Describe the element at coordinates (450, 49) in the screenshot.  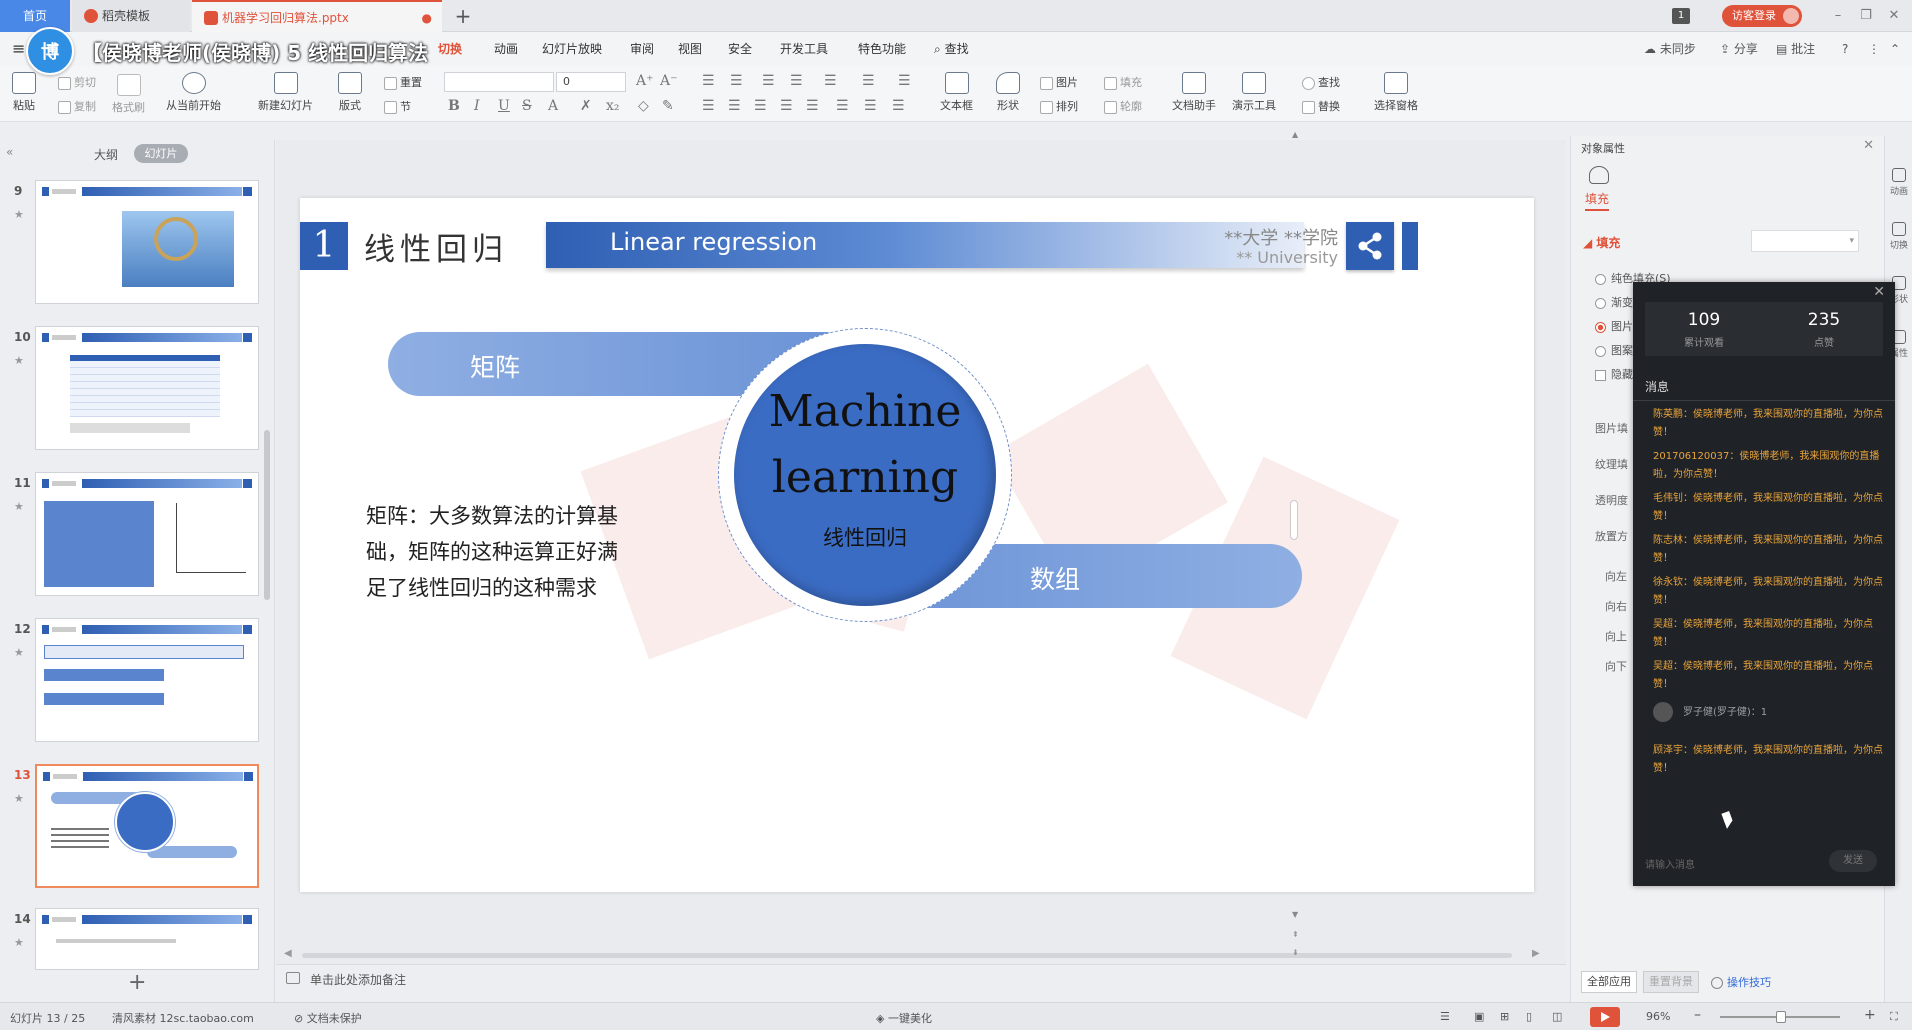
I see `menu-switch: 切换` at that location.